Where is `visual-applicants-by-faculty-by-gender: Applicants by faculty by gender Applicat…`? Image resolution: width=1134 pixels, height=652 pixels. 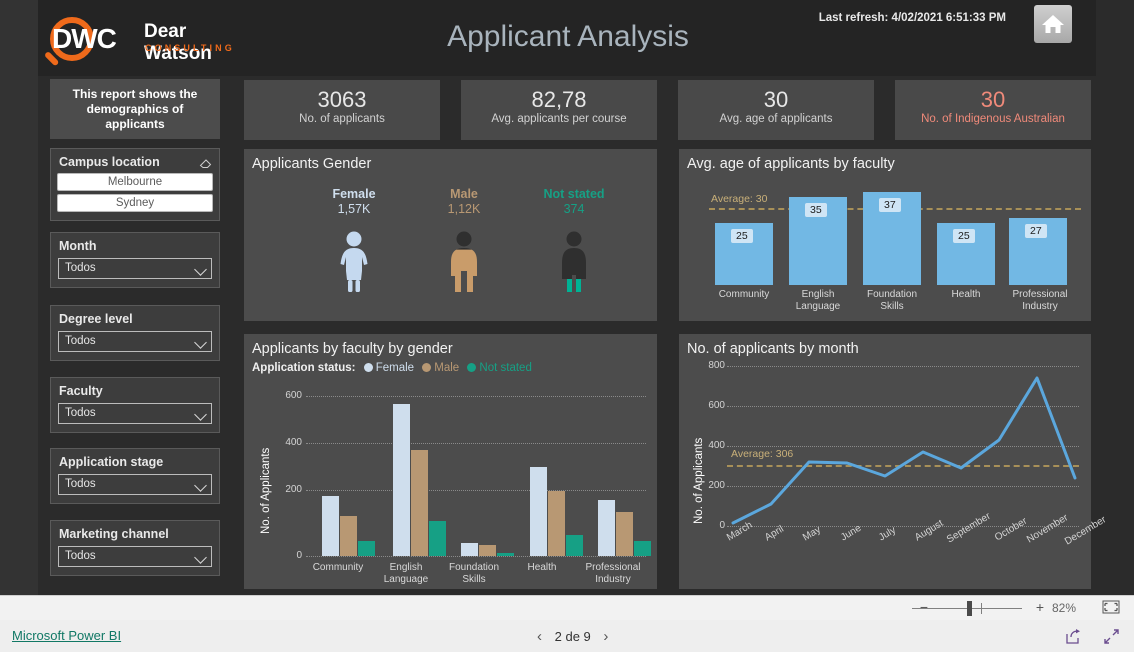
visual-applicants-by-faculty-by-gender: Applicants by faculty by gender Applicat… is located at coordinates (450, 461).